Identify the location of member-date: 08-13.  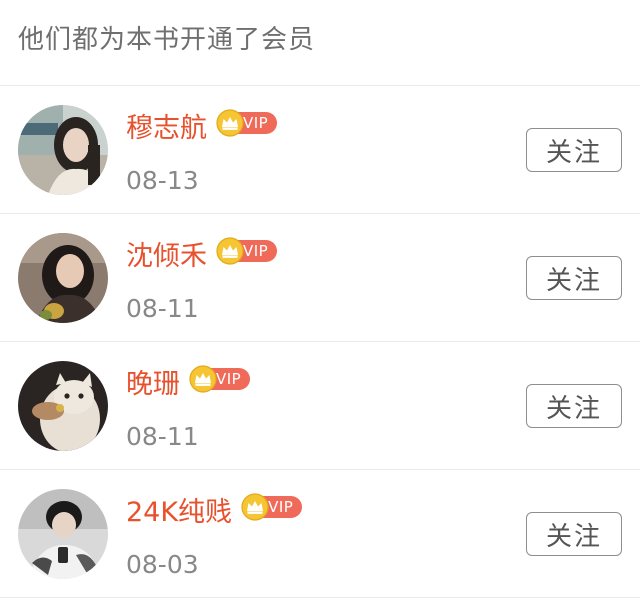
(162, 180).